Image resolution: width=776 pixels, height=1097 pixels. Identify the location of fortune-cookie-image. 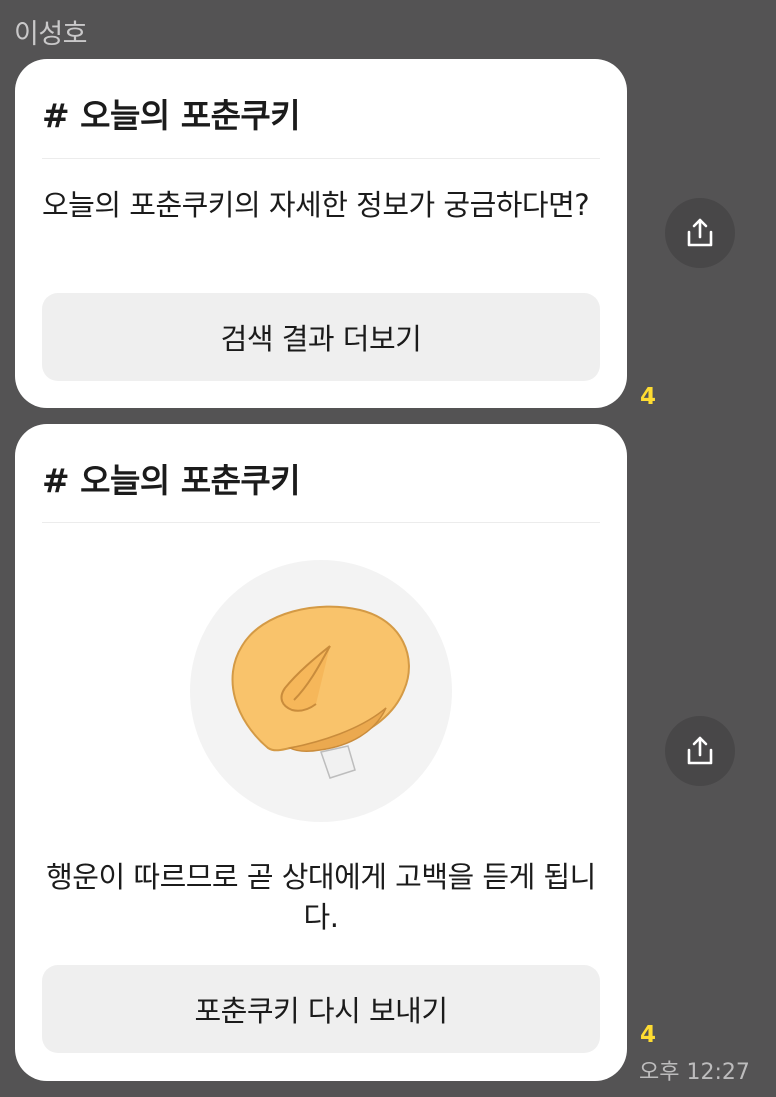
(321, 691).